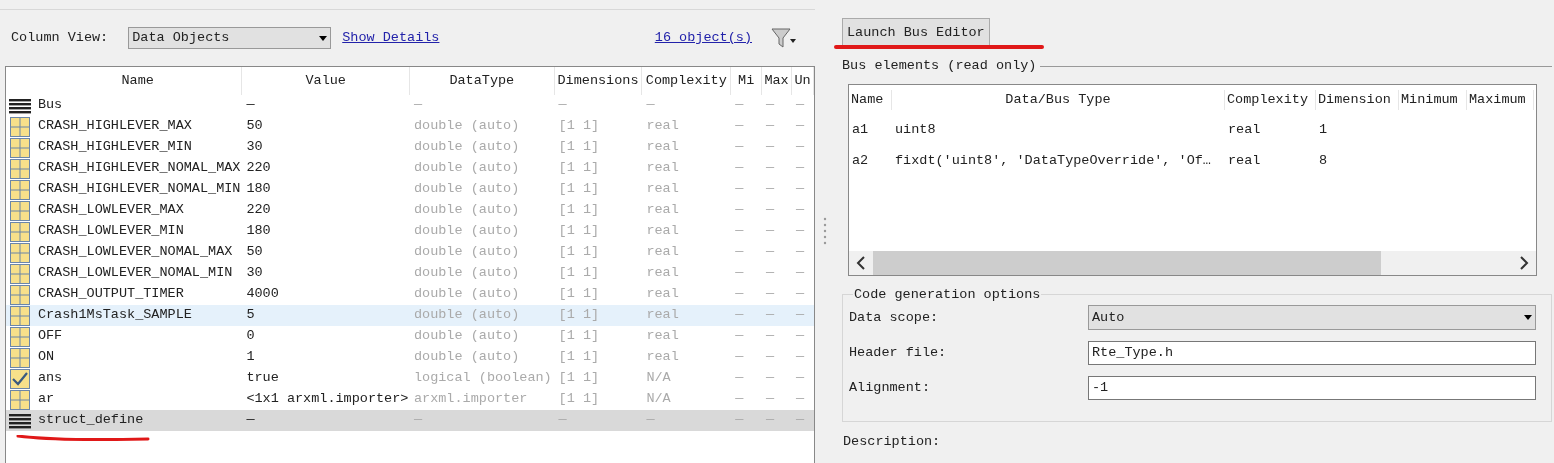 Image resolution: width=1554 pixels, height=463 pixels. What do you see at coordinates (598, 81) in the screenshot?
I see `column-header: Dimensions` at bounding box center [598, 81].